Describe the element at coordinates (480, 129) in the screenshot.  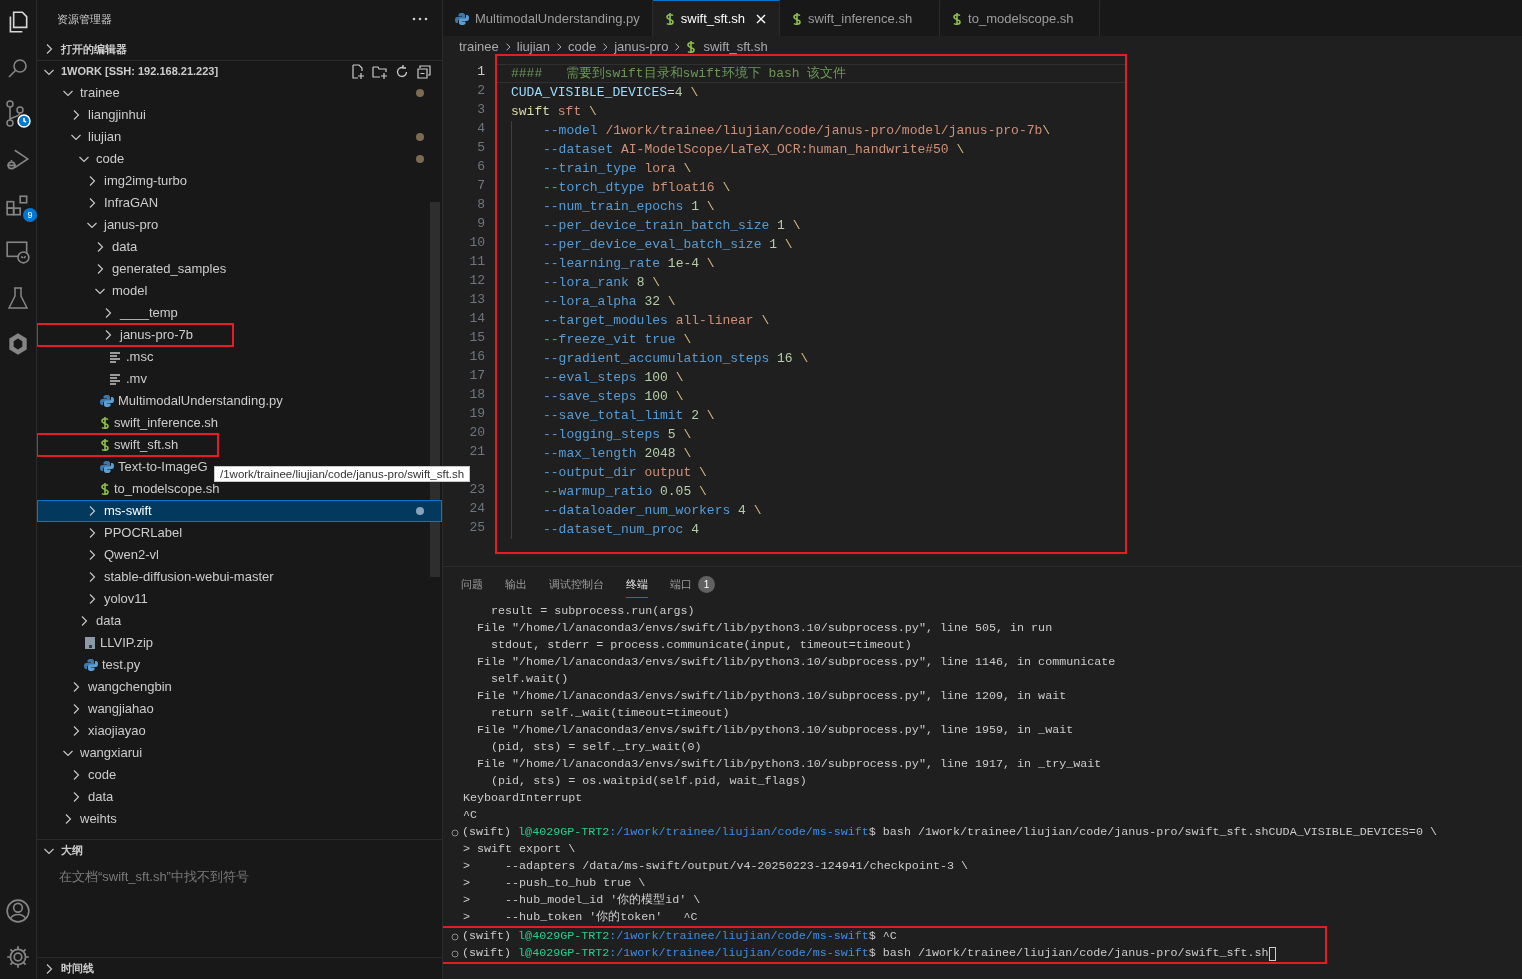
I see `line-number: 4` at that location.